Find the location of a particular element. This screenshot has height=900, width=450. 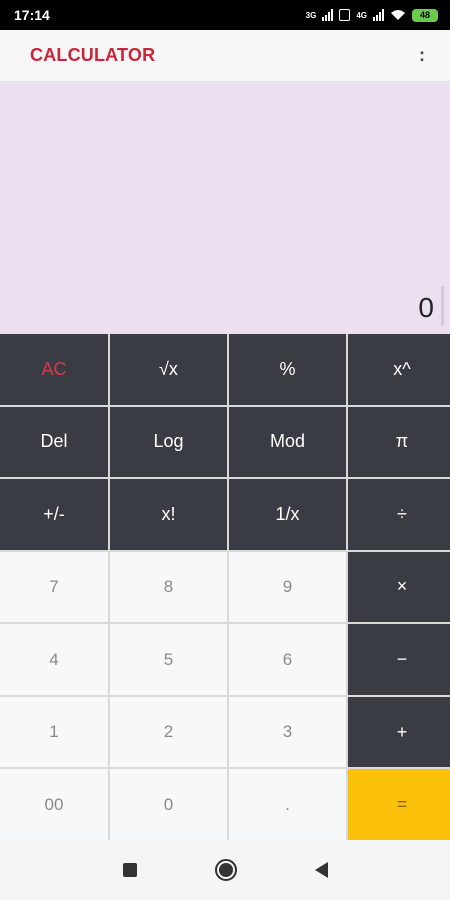

negate-button: +/- is located at coordinates (54, 514).